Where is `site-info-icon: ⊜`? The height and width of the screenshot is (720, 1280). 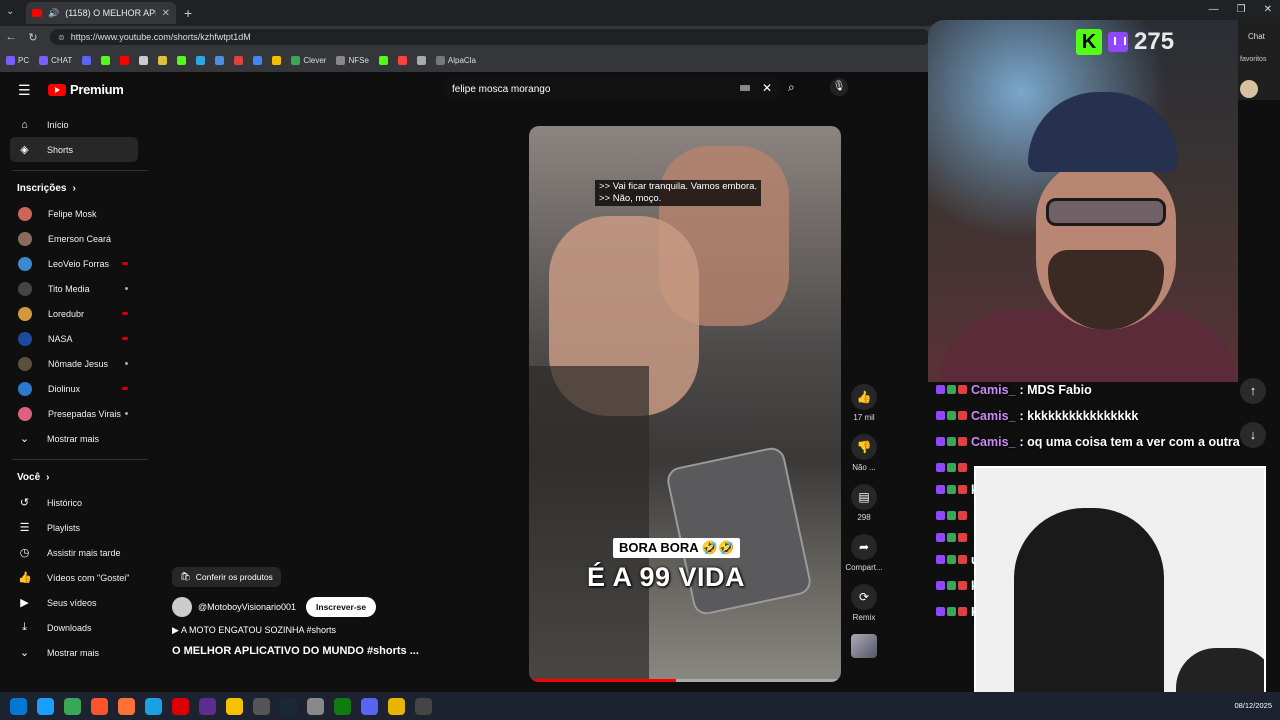 site-info-icon: ⊜ is located at coordinates (61, 37).